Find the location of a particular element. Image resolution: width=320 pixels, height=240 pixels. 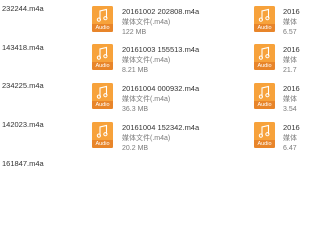

file-item: 142023.m4a is located at coordinates (30, 124).